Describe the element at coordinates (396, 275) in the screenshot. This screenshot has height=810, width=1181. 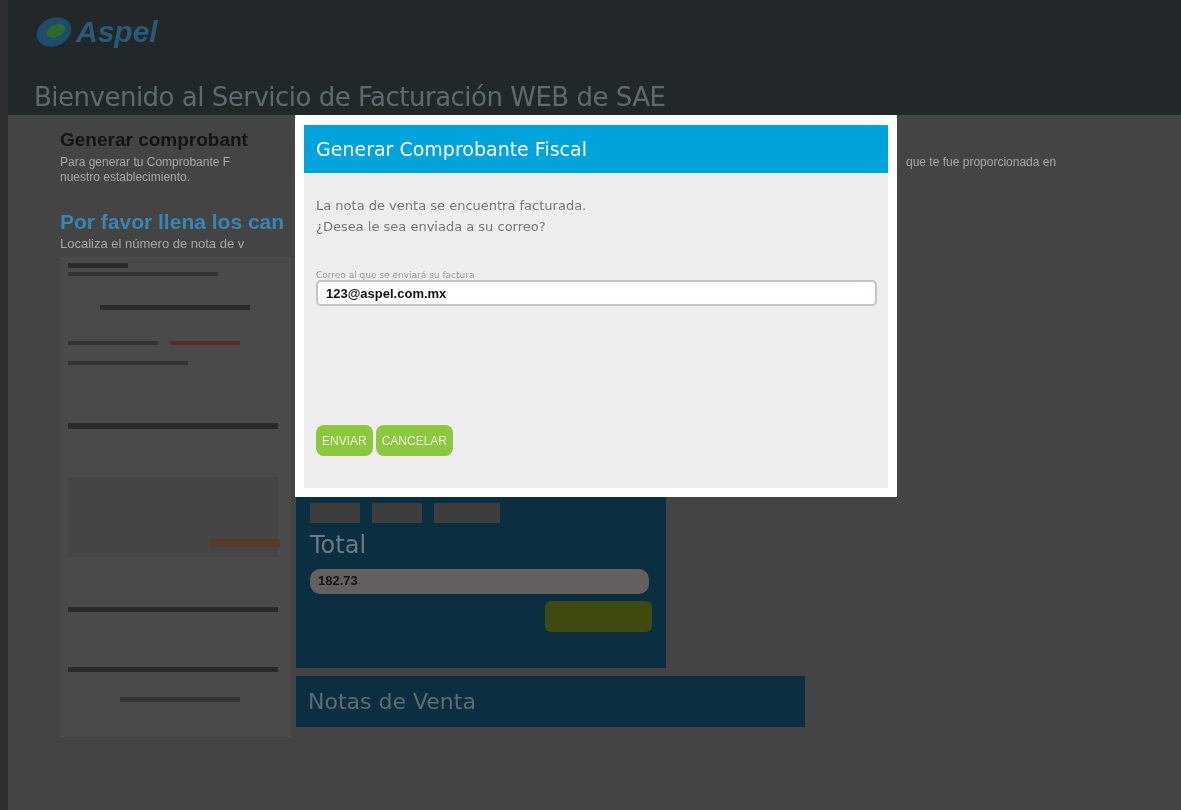
I see `email-label: Correo al que se enviará su factura` at that location.